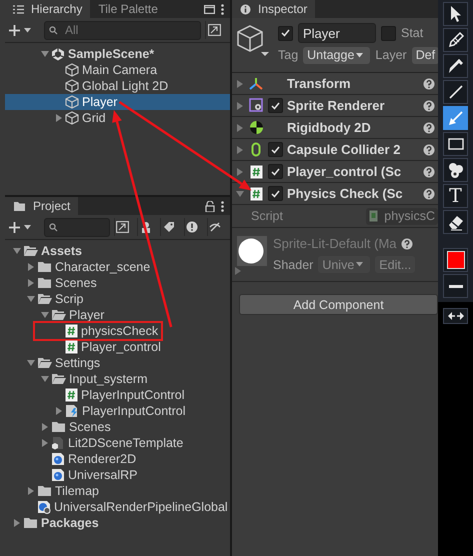 Image resolution: width=473 pixels, height=556 pixels. What do you see at coordinates (58, 459) in the screenshot?
I see `render-asset-icon` at bounding box center [58, 459].